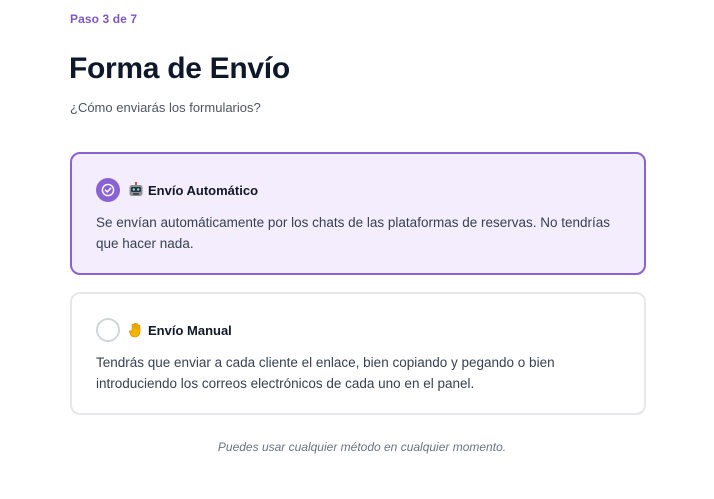 The width and height of the screenshot is (714, 499). I want to click on option-manual-header: Envío Manual, so click(164, 330).